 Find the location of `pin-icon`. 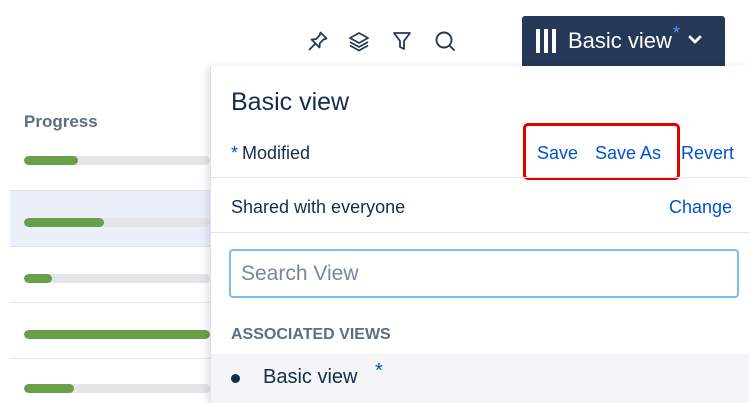

pin-icon is located at coordinates (318, 41).